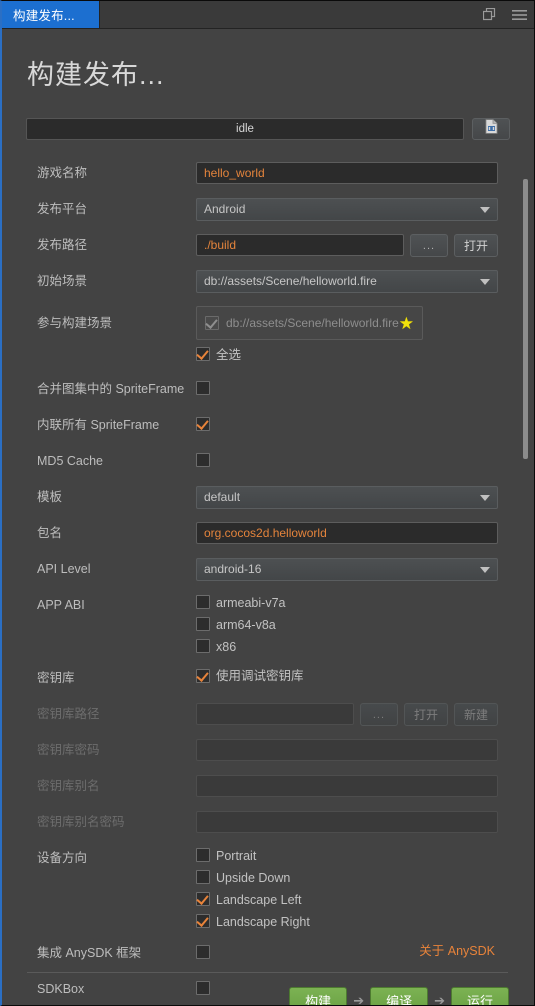  What do you see at coordinates (62, 858) in the screenshot?
I see `label-orientation: 设备方向` at bounding box center [62, 858].